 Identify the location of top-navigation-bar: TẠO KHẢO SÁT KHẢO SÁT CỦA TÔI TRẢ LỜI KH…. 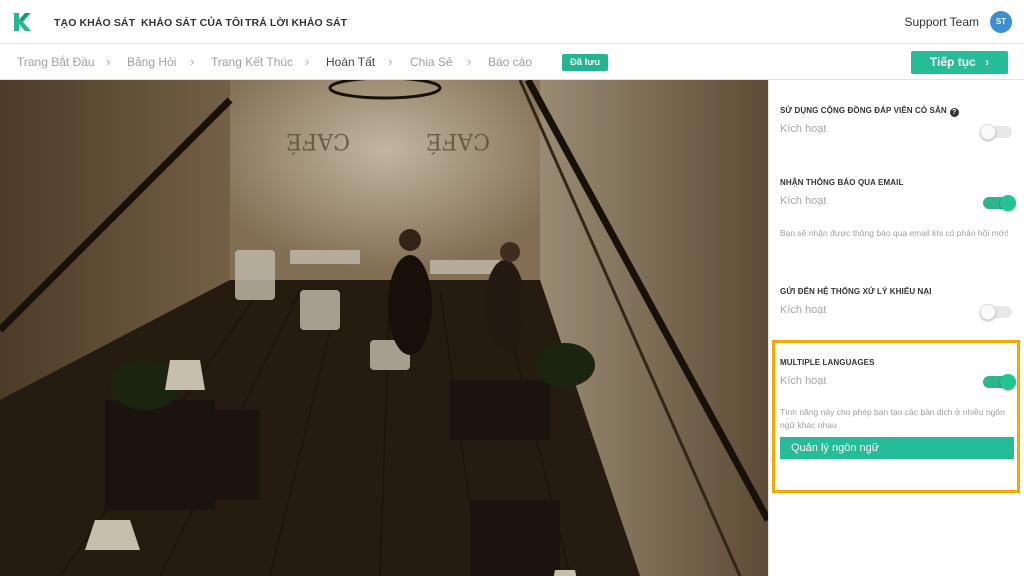
(512, 22).